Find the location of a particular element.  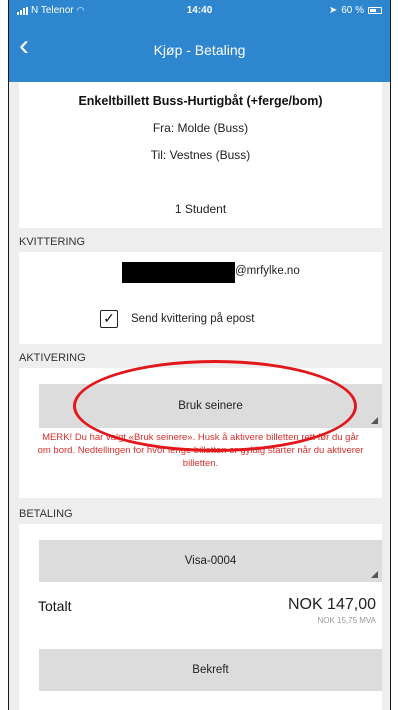

ticket-from: Fra: Molde (Buss) is located at coordinates (200, 128).